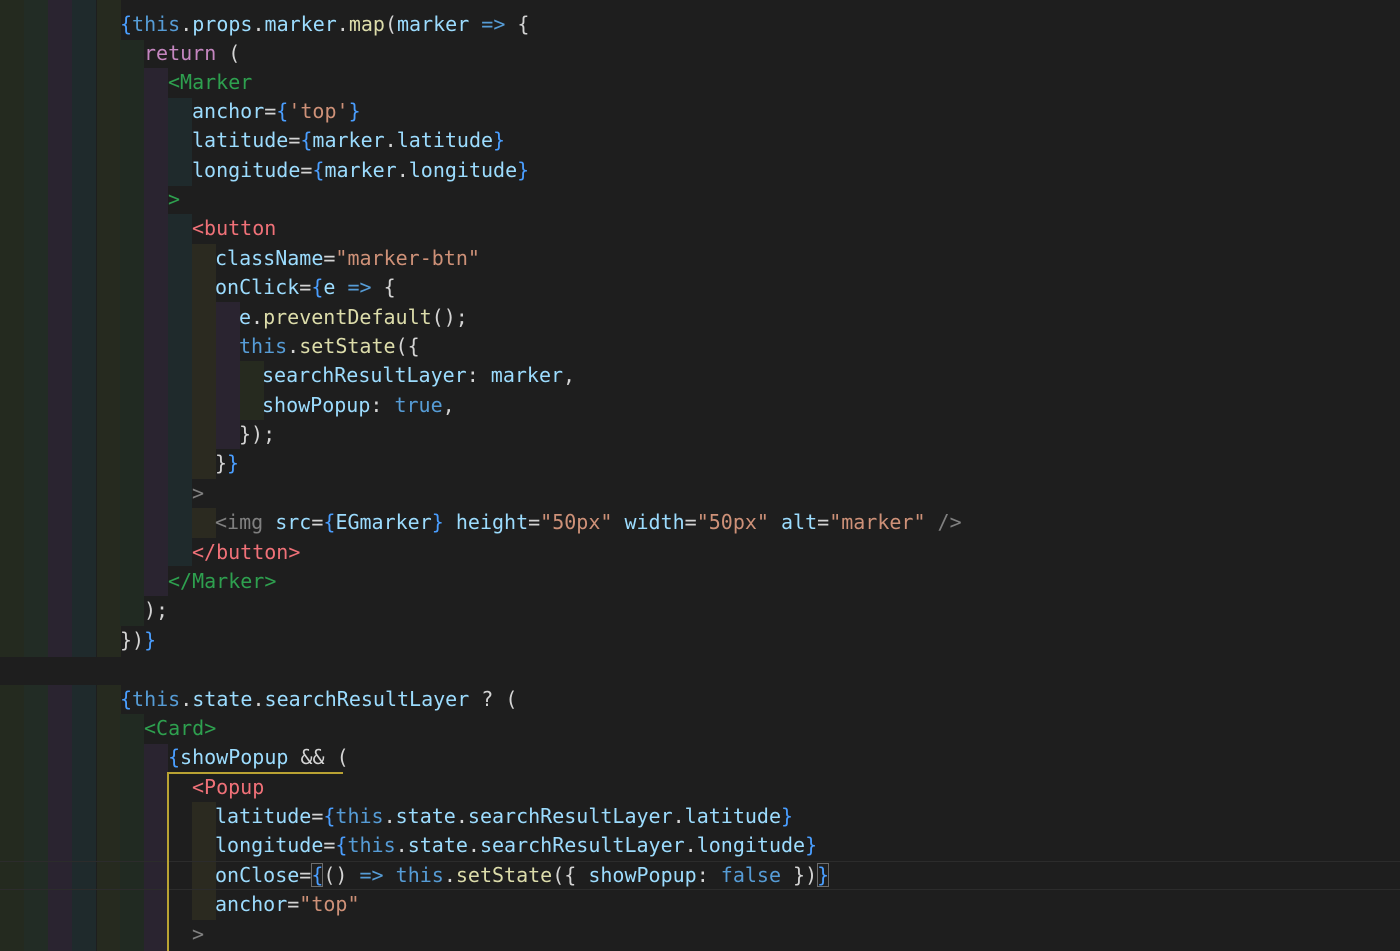 This screenshot has width=1400, height=951. I want to click on code-line: className="marker-btn", so click(347, 258).